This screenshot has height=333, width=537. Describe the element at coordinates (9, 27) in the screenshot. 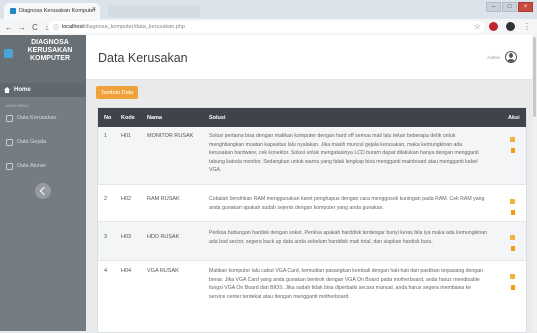

I see `back-icon: ←` at that location.